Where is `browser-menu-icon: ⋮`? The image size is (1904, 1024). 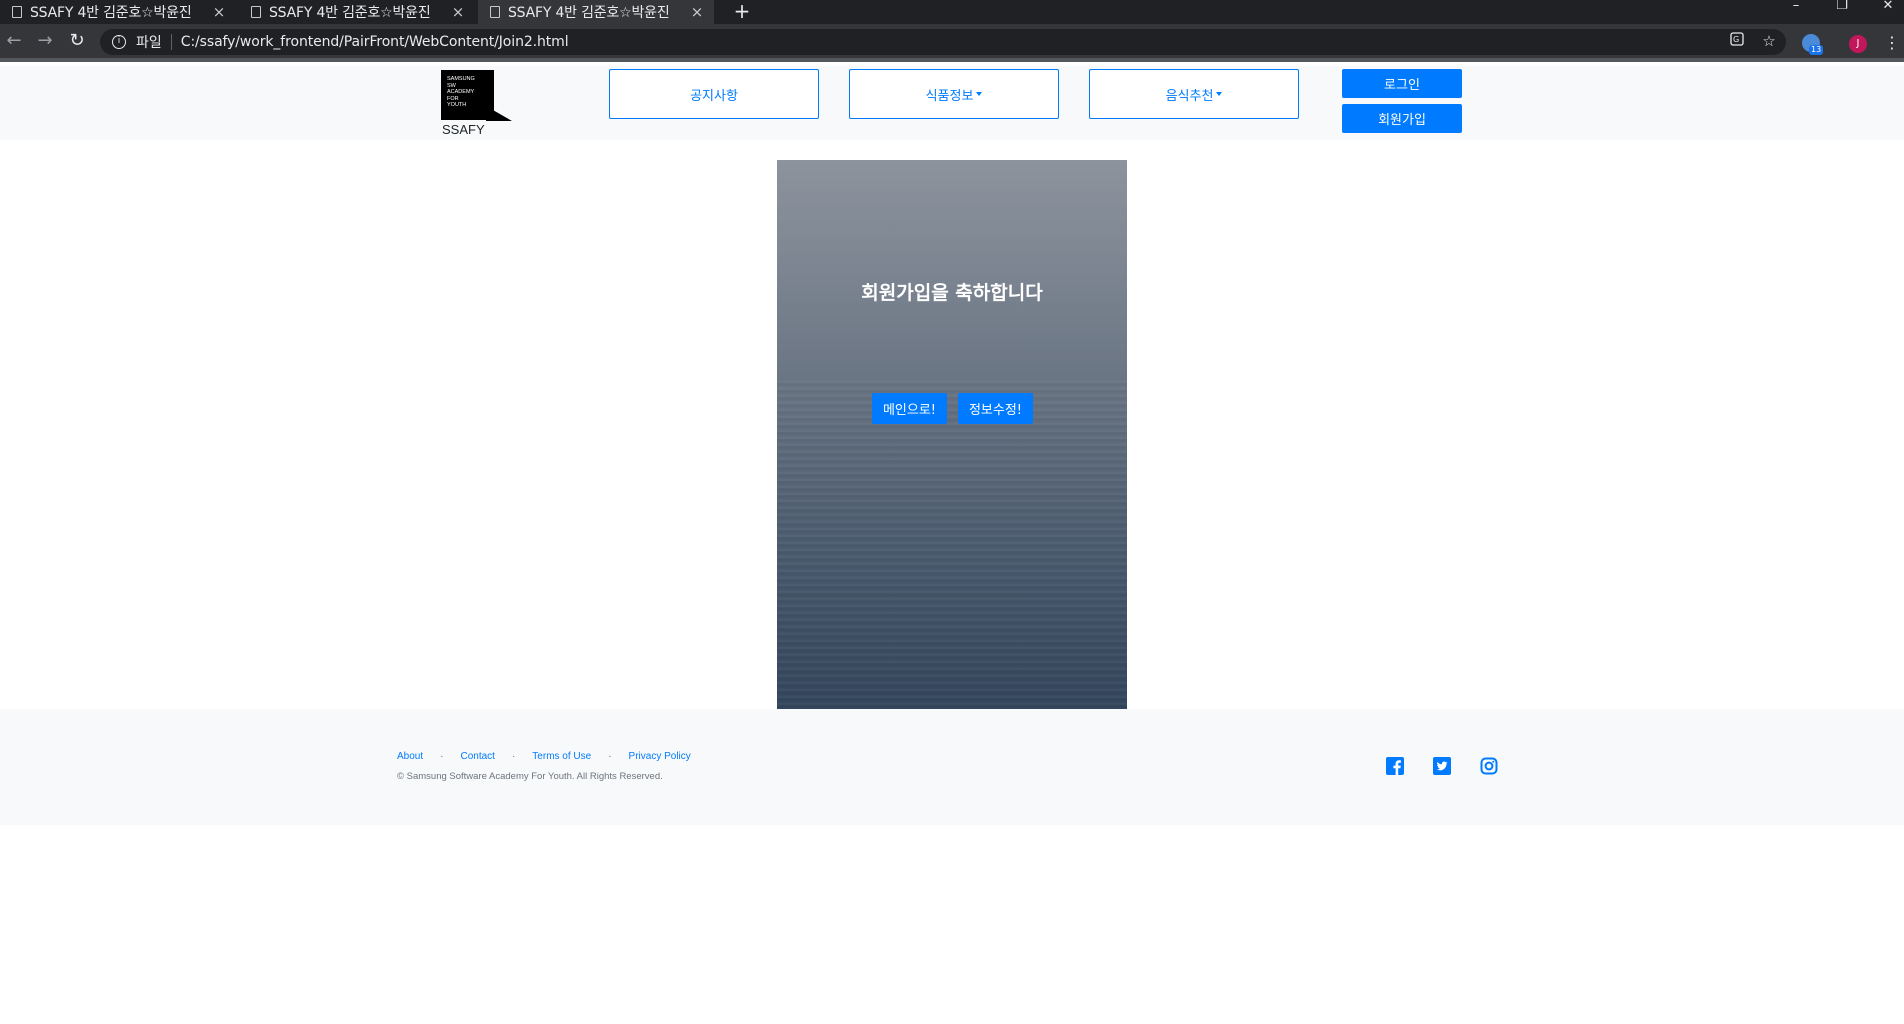
browser-menu-icon: ⋮ is located at coordinates (1892, 43).